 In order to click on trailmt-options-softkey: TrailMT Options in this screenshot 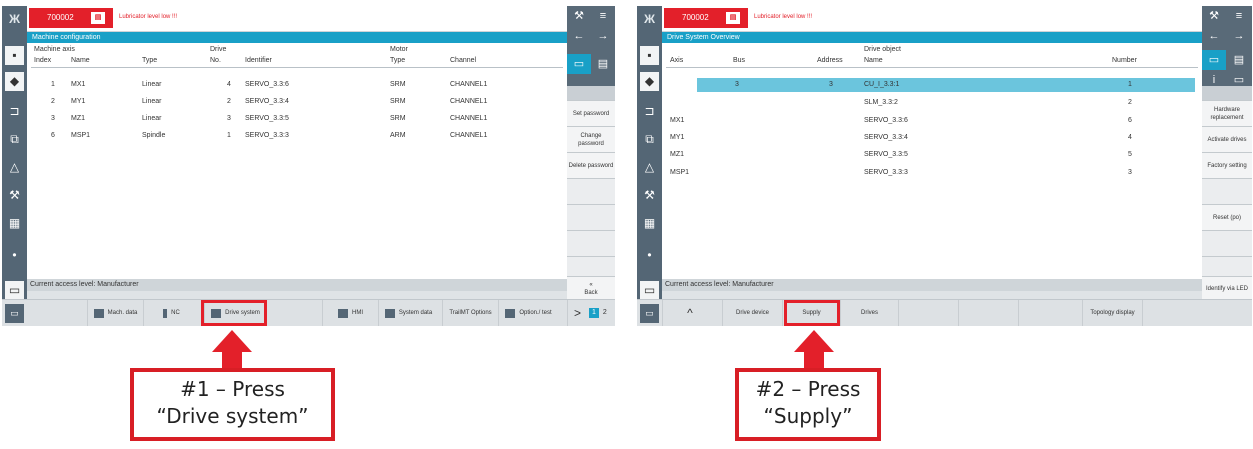, I will do `click(470, 313)`.